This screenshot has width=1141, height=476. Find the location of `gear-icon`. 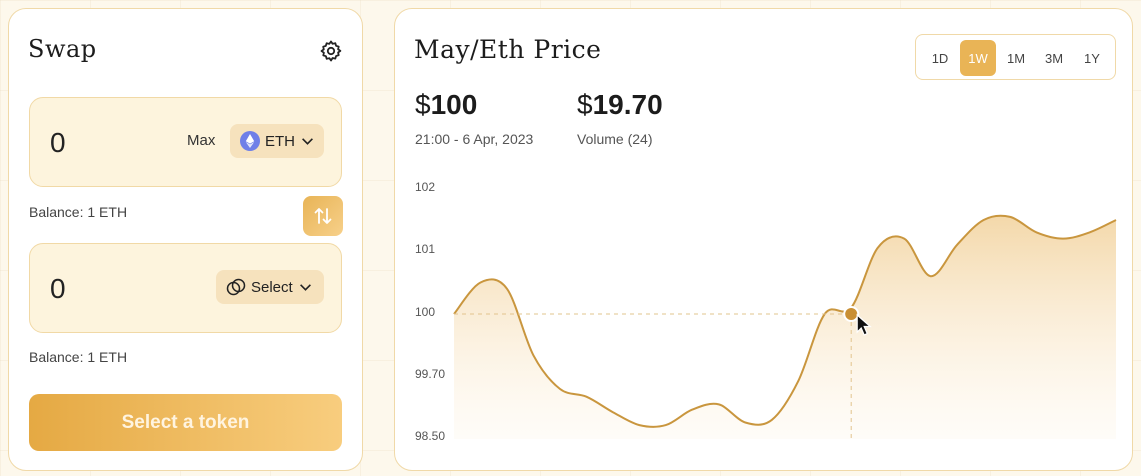

gear-icon is located at coordinates (331, 51).